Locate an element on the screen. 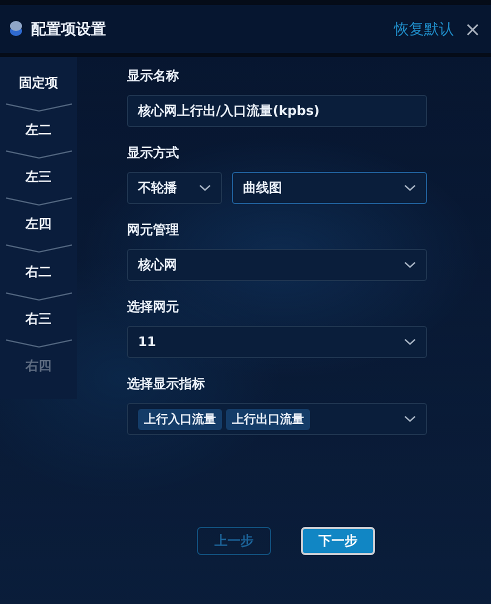 This screenshot has width=491, height=604. field-label: 网元管理 is located at coordinates (153, 230).